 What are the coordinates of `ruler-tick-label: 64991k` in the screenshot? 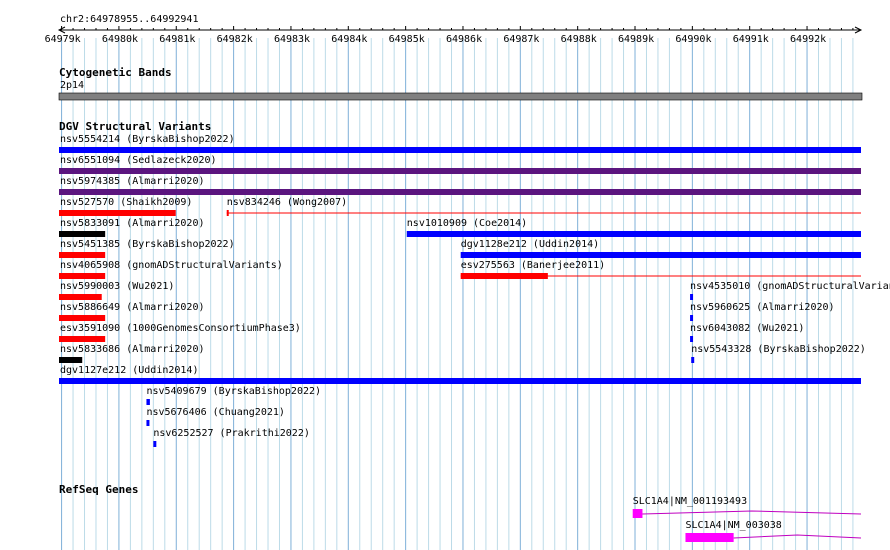 It's located at (750, 39).